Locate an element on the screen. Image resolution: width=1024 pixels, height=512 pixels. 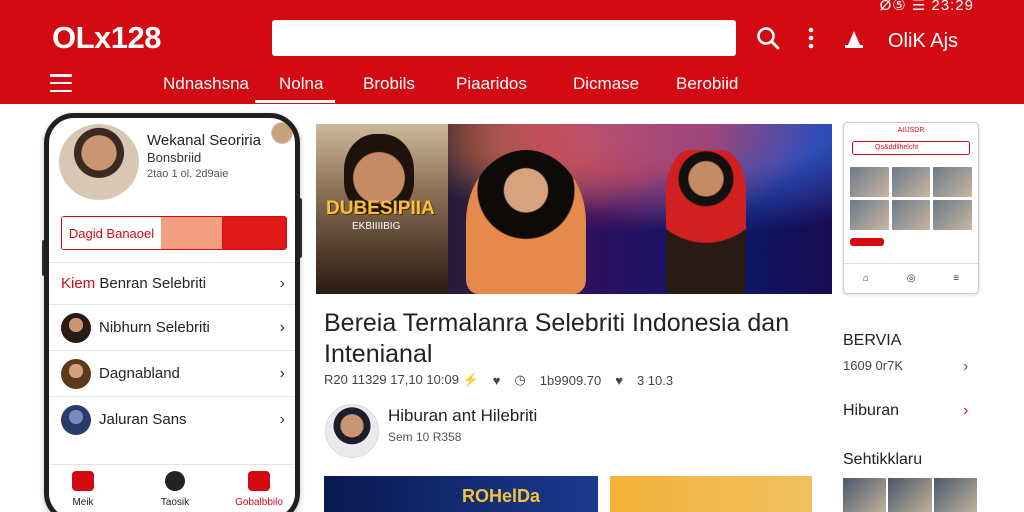
menu-icon: ≡ is located at coordinates (956, 278).